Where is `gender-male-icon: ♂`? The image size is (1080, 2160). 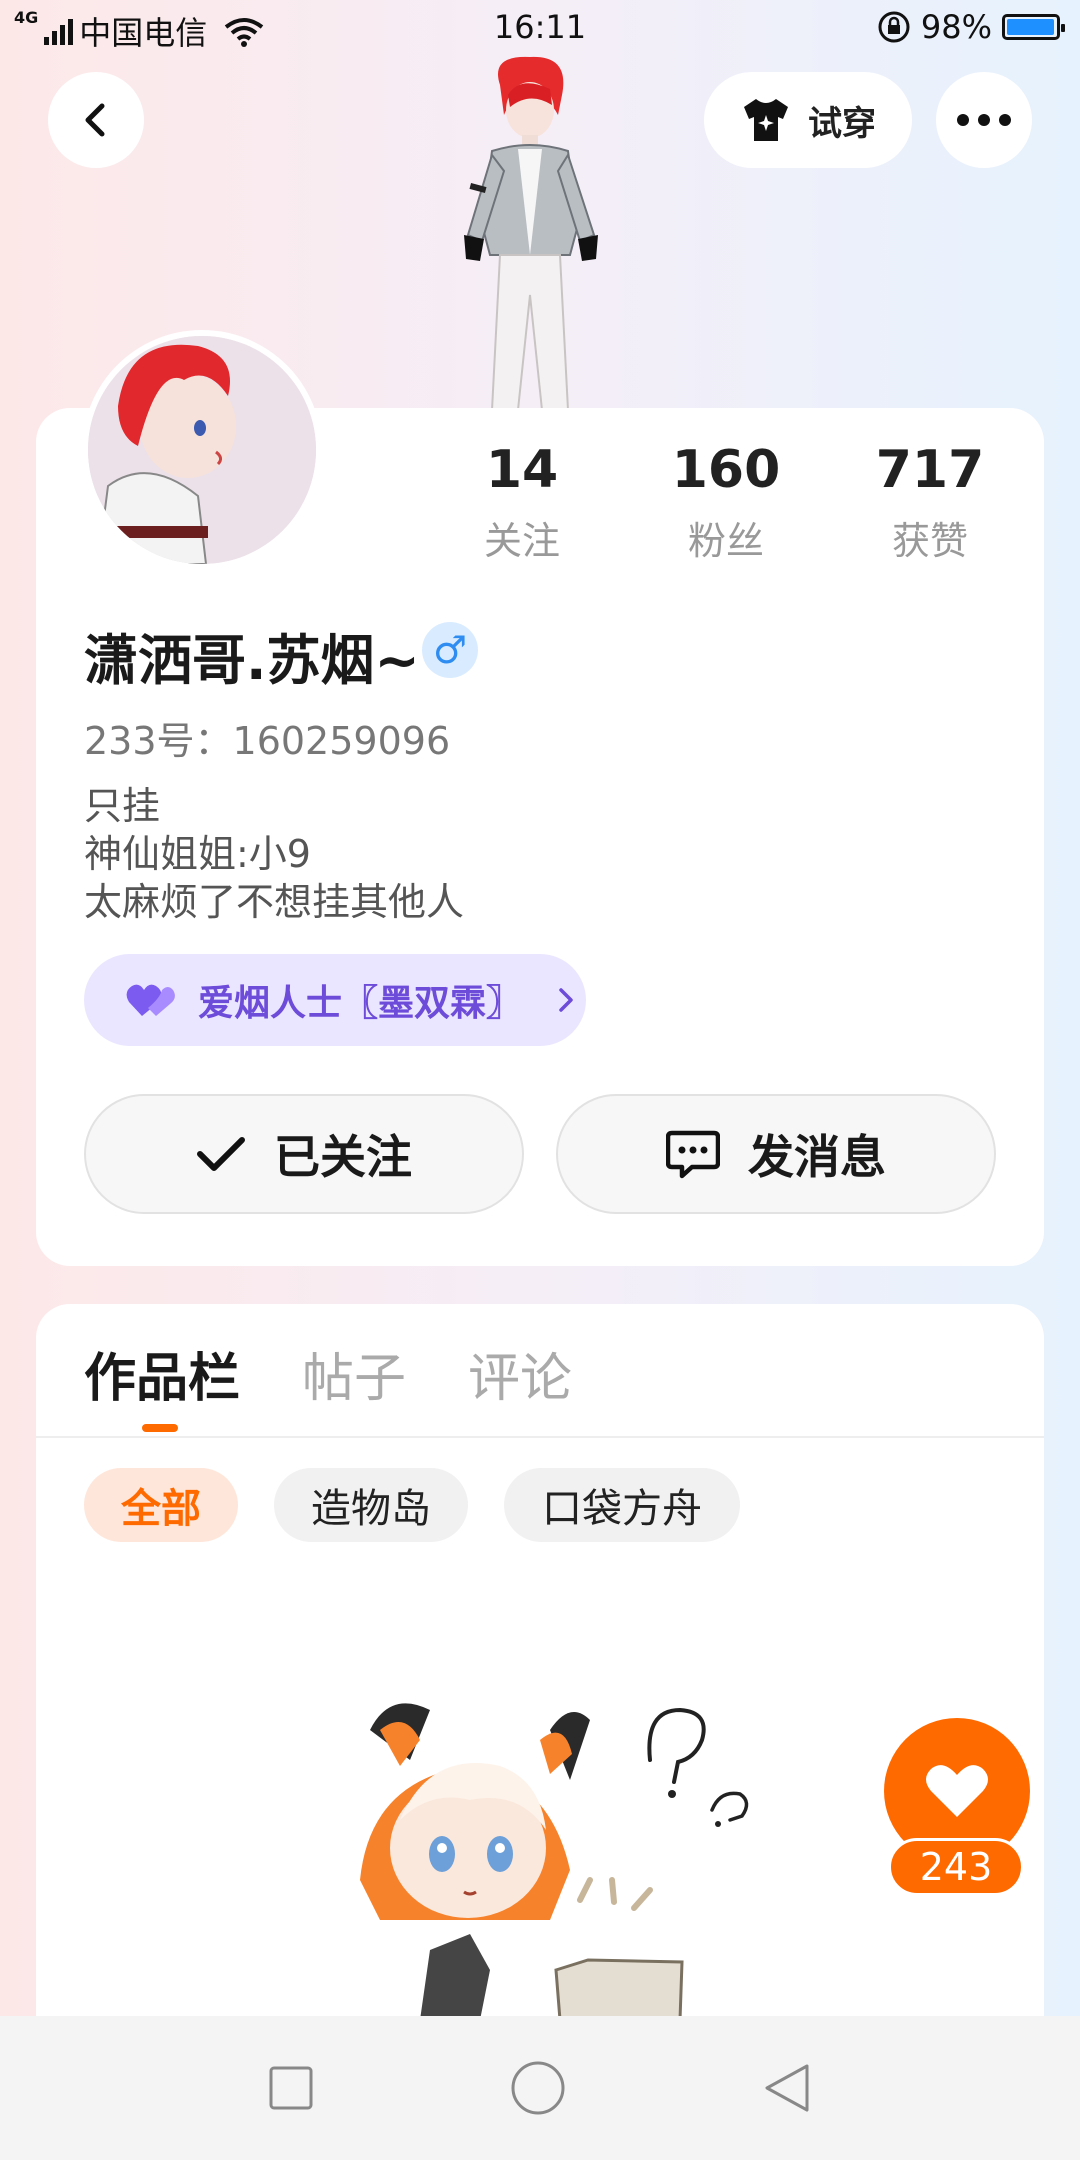 gender-male-icon: ♂ is located at coordinates (450, 650).